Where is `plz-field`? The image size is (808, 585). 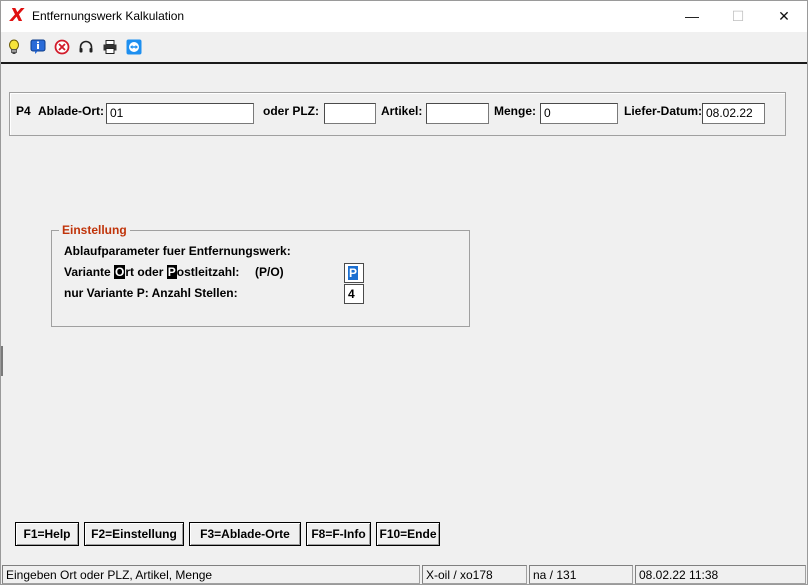 plz-field is located at coordinates (350, 113).